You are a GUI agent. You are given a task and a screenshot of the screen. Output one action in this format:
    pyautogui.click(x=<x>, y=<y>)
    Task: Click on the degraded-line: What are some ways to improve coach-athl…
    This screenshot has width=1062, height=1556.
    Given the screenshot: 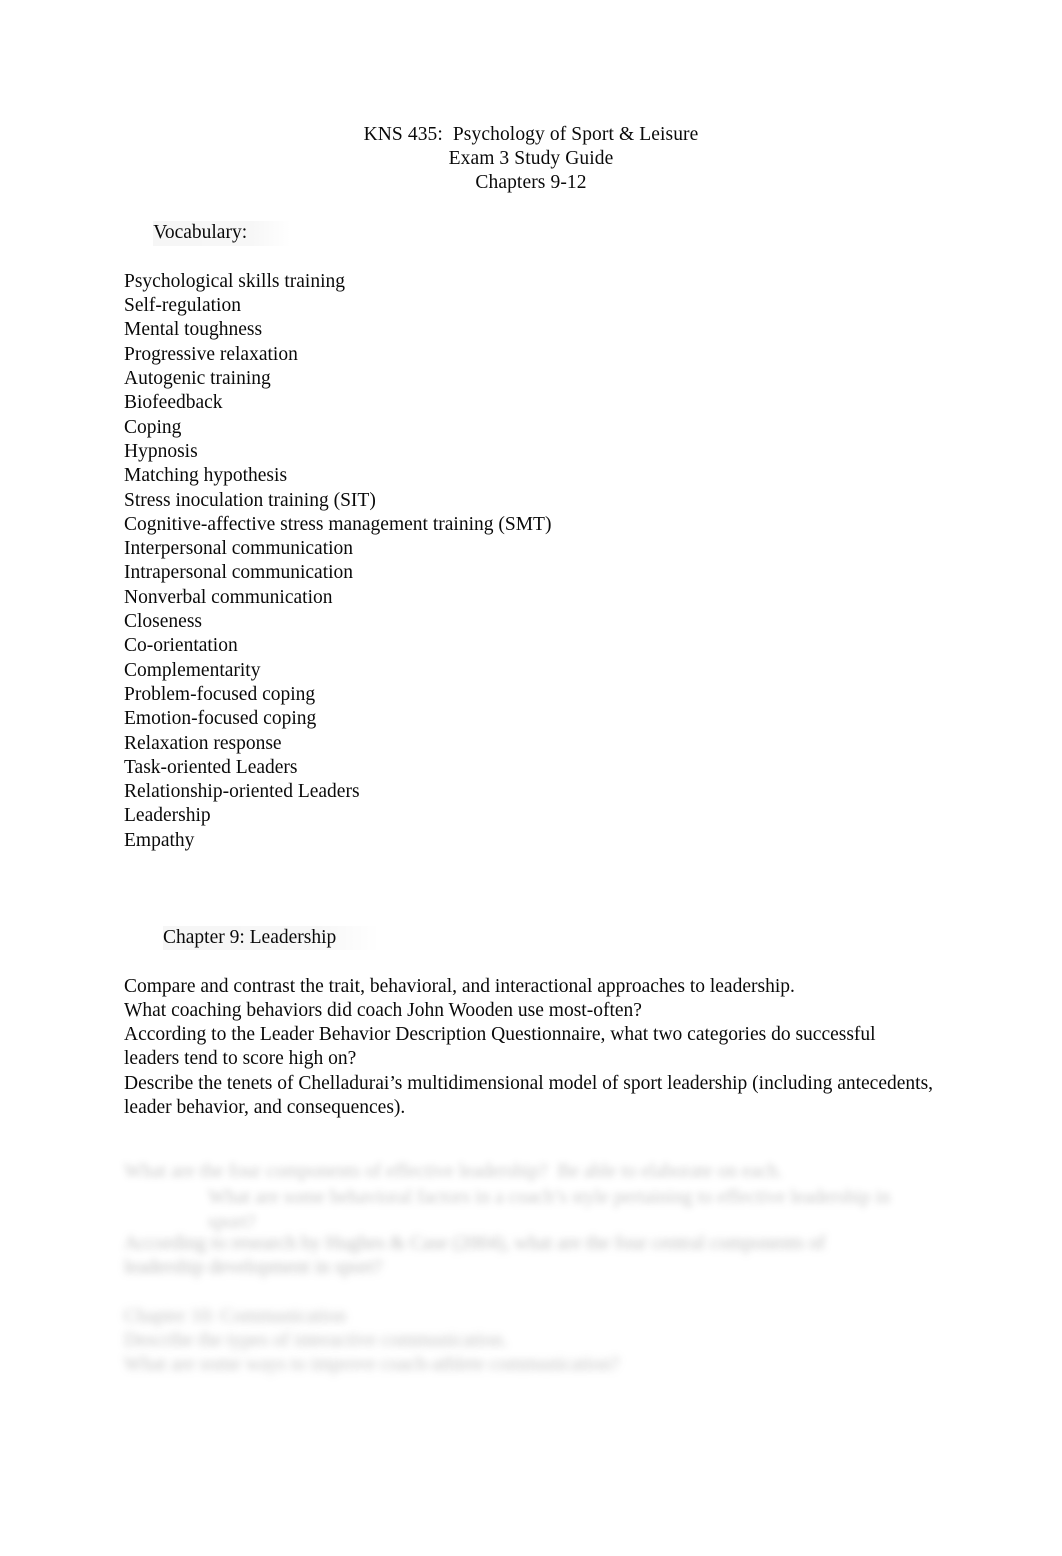 What is the action you would take?
    pyautogui.click(x=372, y=1364)
    